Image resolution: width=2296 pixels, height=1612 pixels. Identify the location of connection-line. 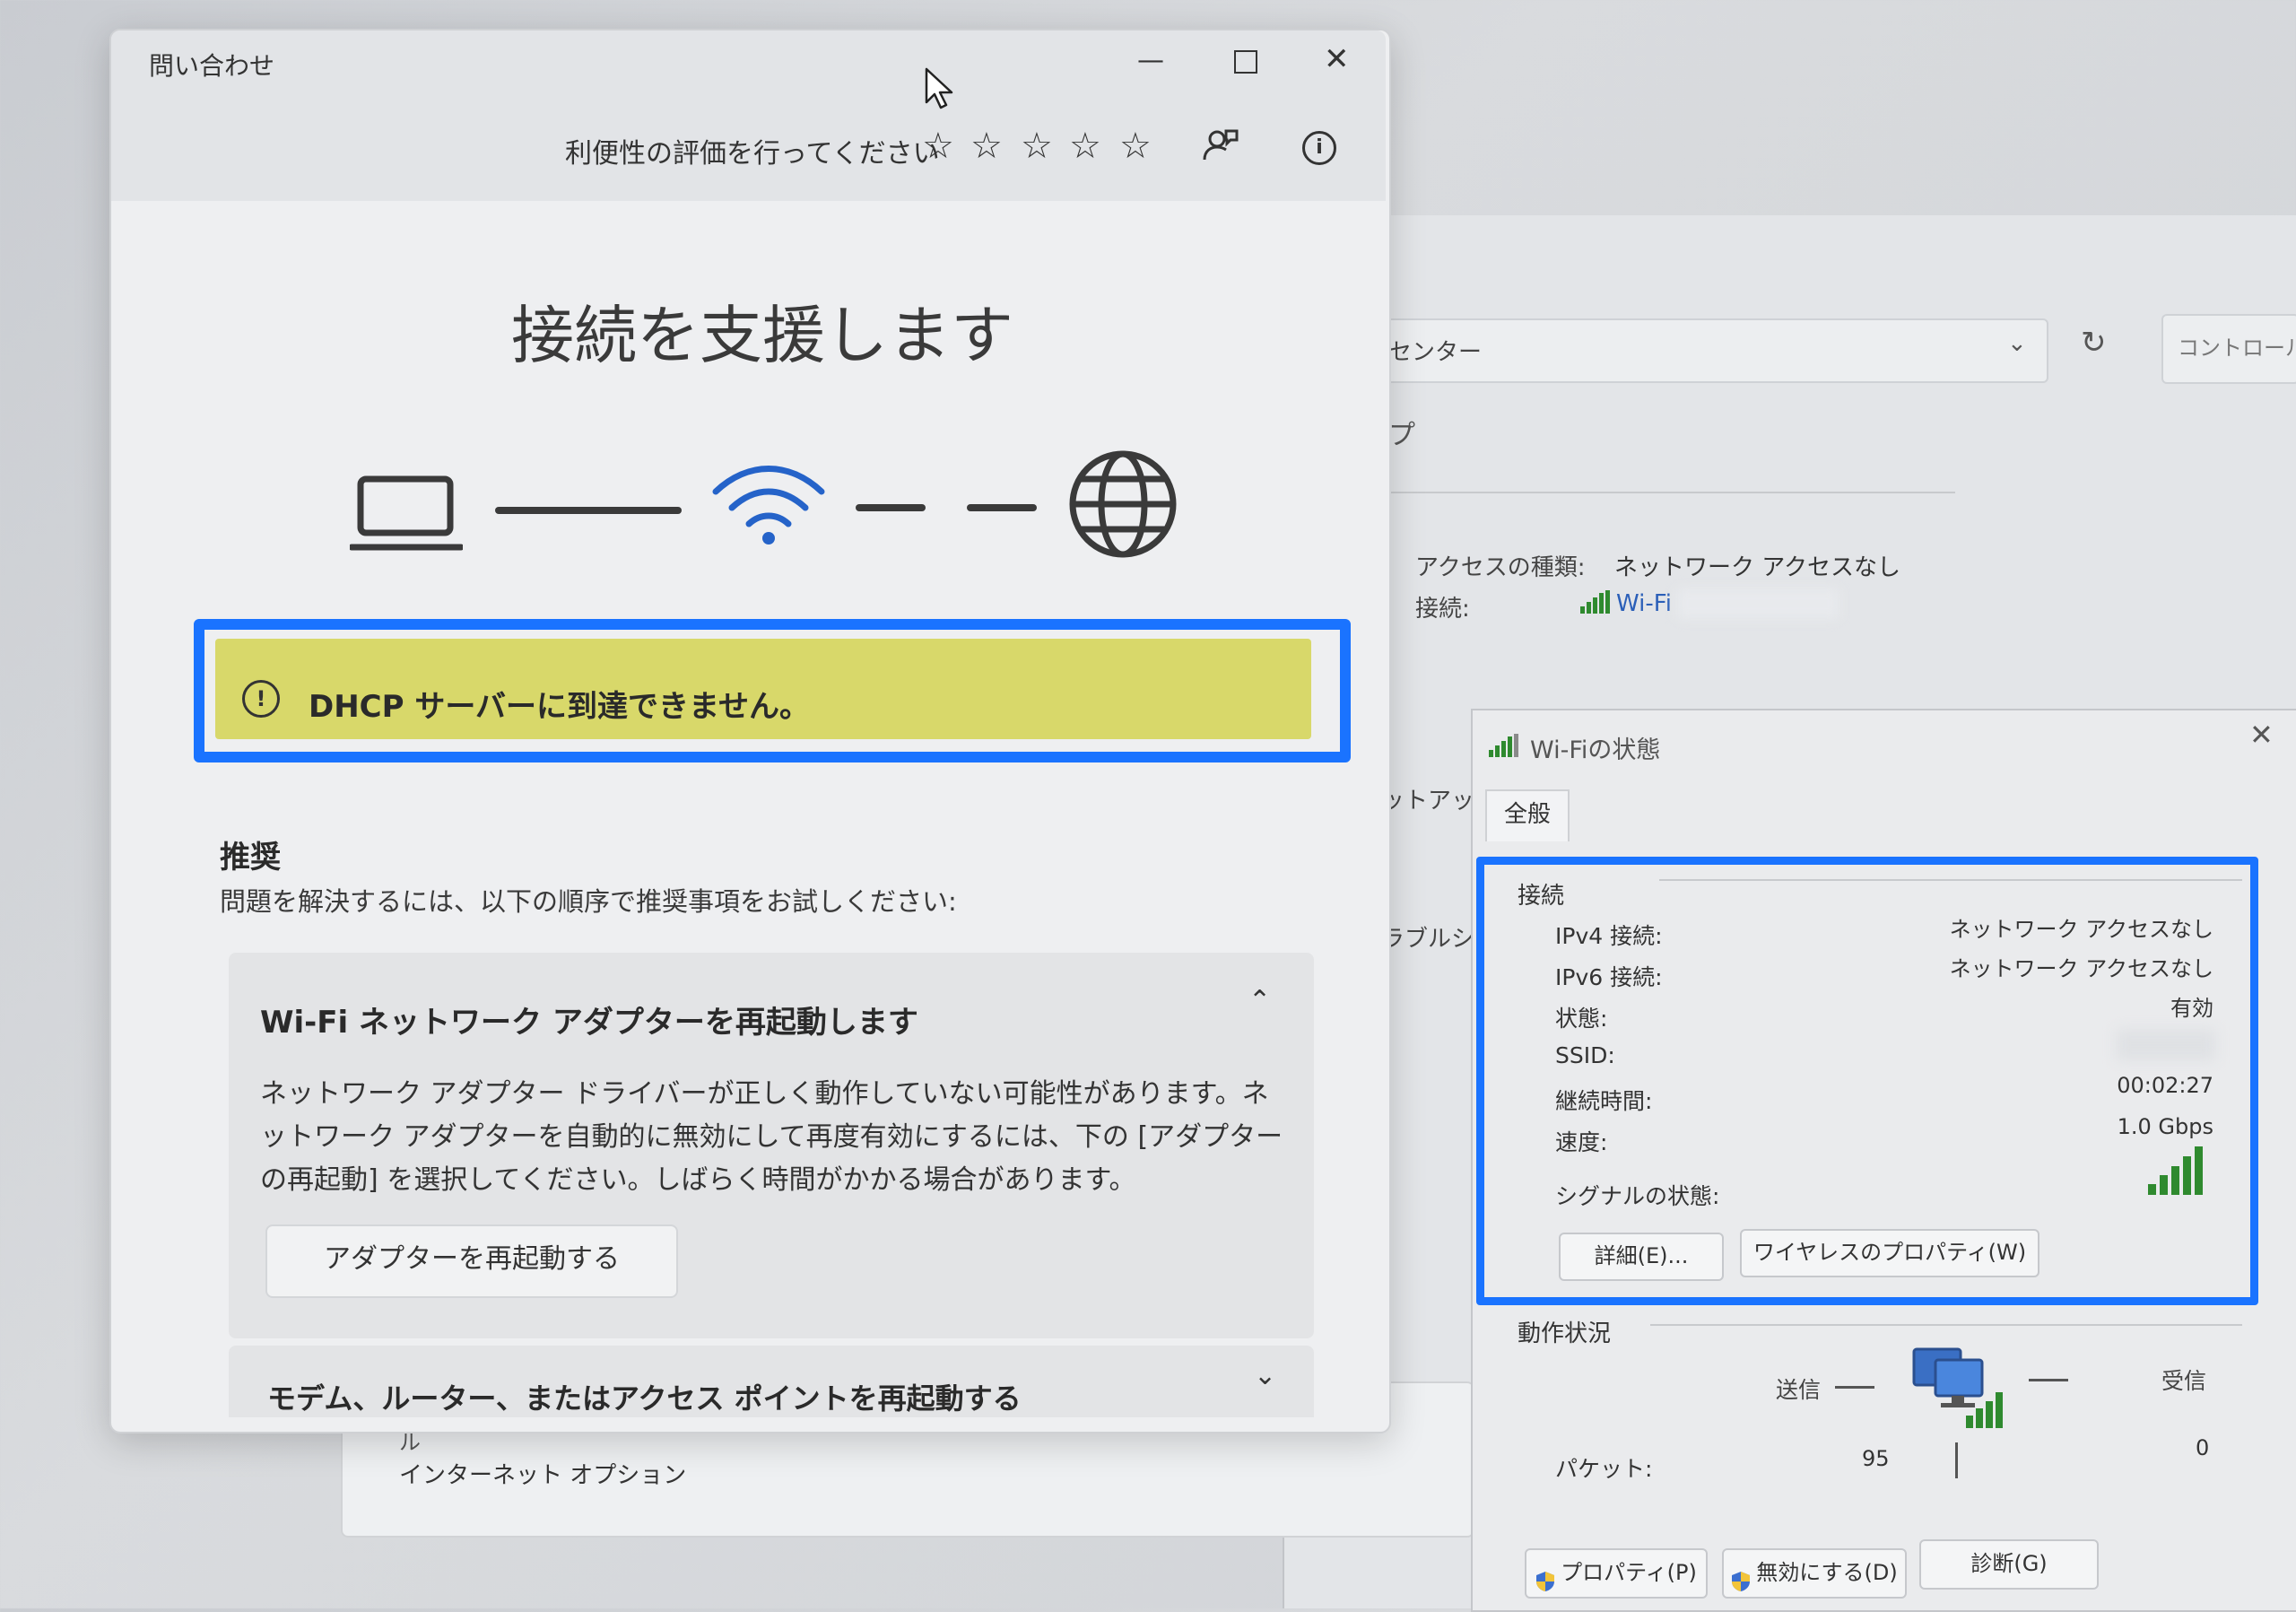
(588, 511).